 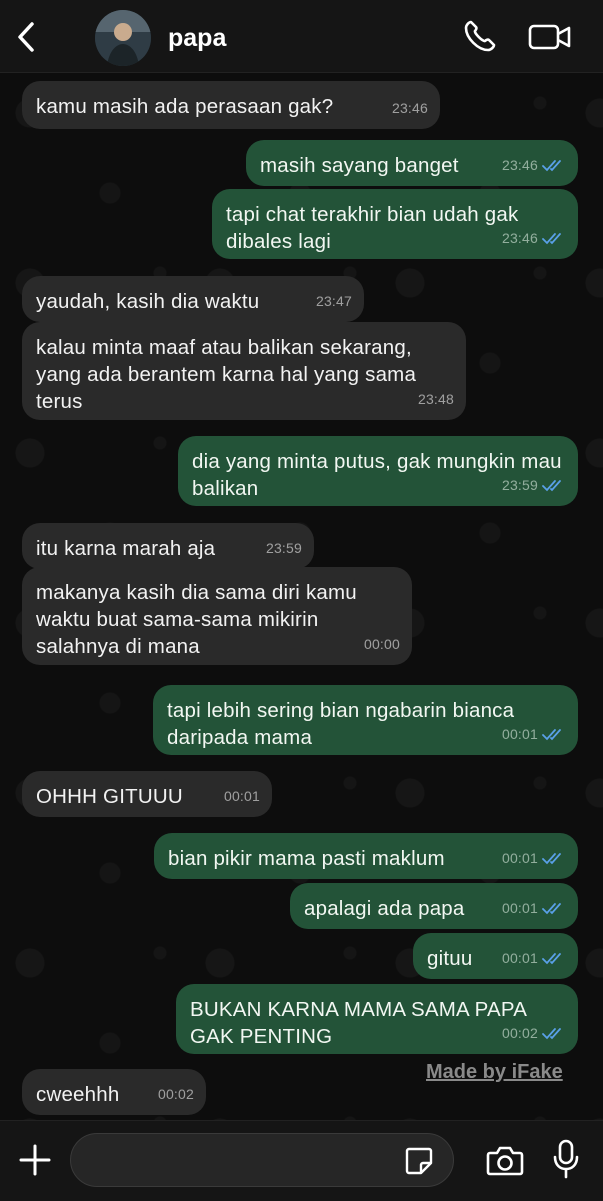 I want to click on message-bubble-incoming: OHHH GITUUU 00:01, so click(x=147, y=794).